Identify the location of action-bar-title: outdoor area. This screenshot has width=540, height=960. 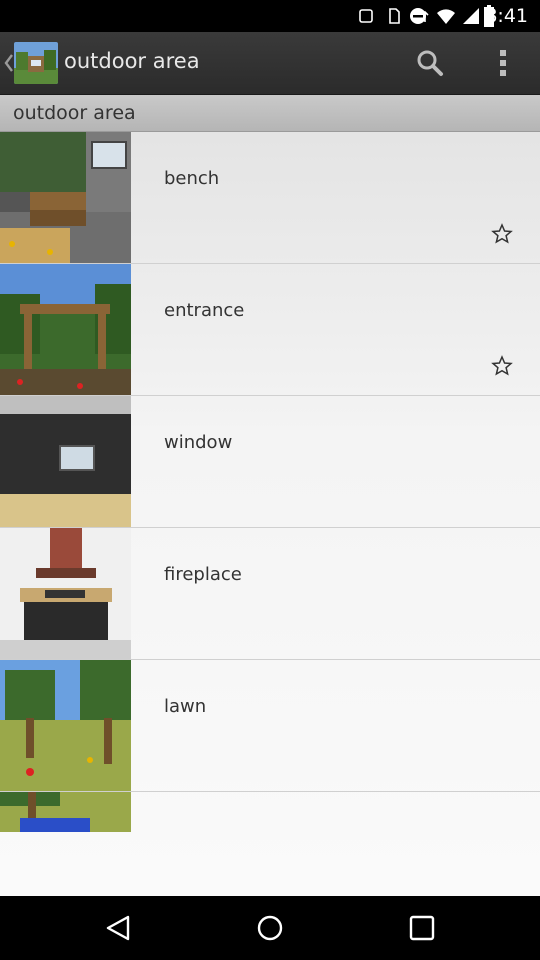
(132, 61).